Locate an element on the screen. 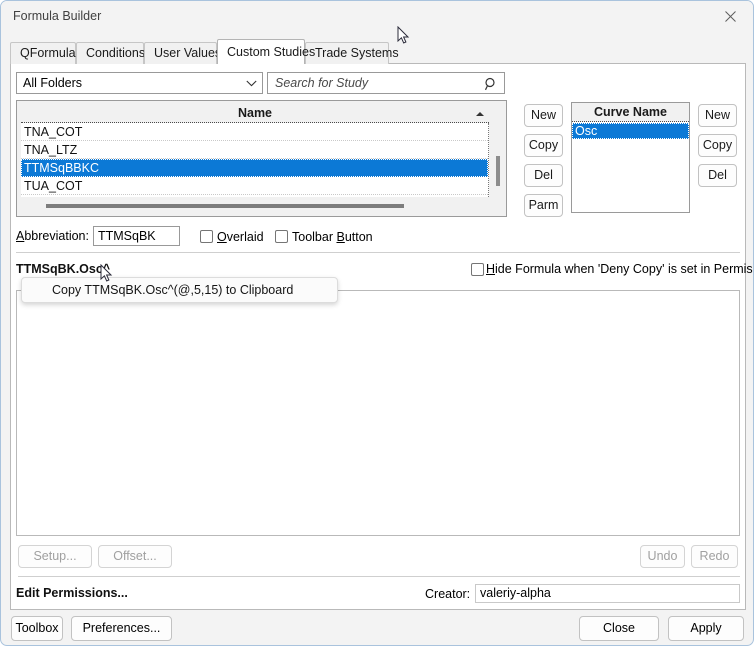 This screenshot has width=754, height=646. apply-button: Apply is located at coordinates (706, 628).